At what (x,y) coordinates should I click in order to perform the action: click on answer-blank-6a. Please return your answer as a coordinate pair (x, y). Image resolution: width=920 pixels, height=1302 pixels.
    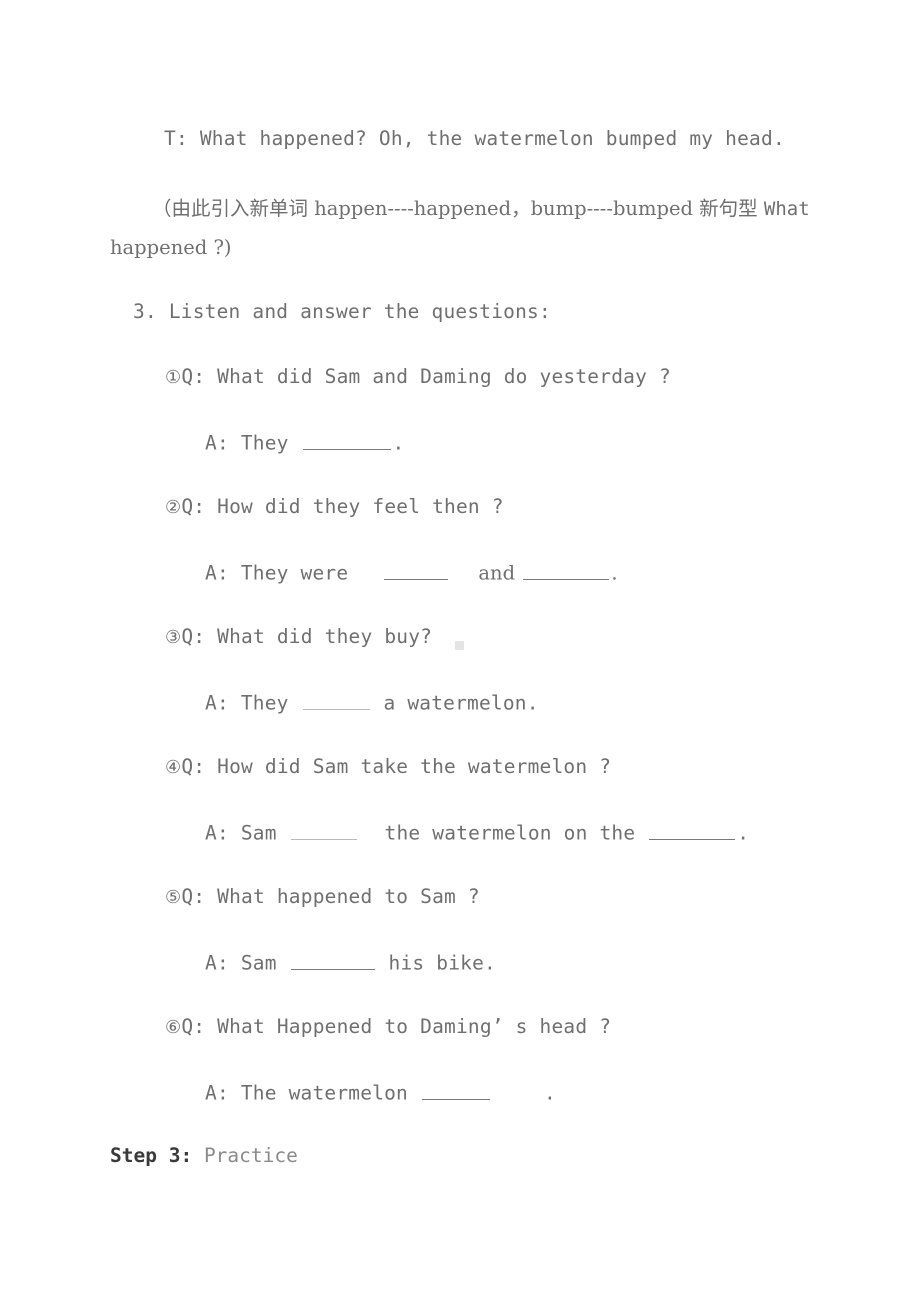
    Looking at the image, I should click on (455, 1090).